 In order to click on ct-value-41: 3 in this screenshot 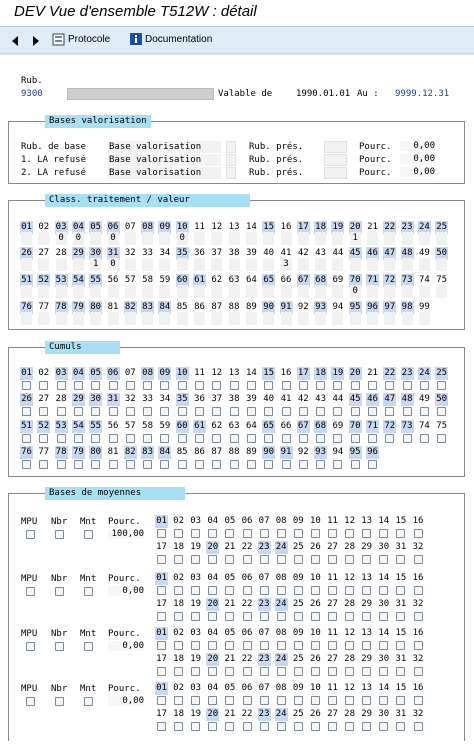, I will do `click(286, 264)`.